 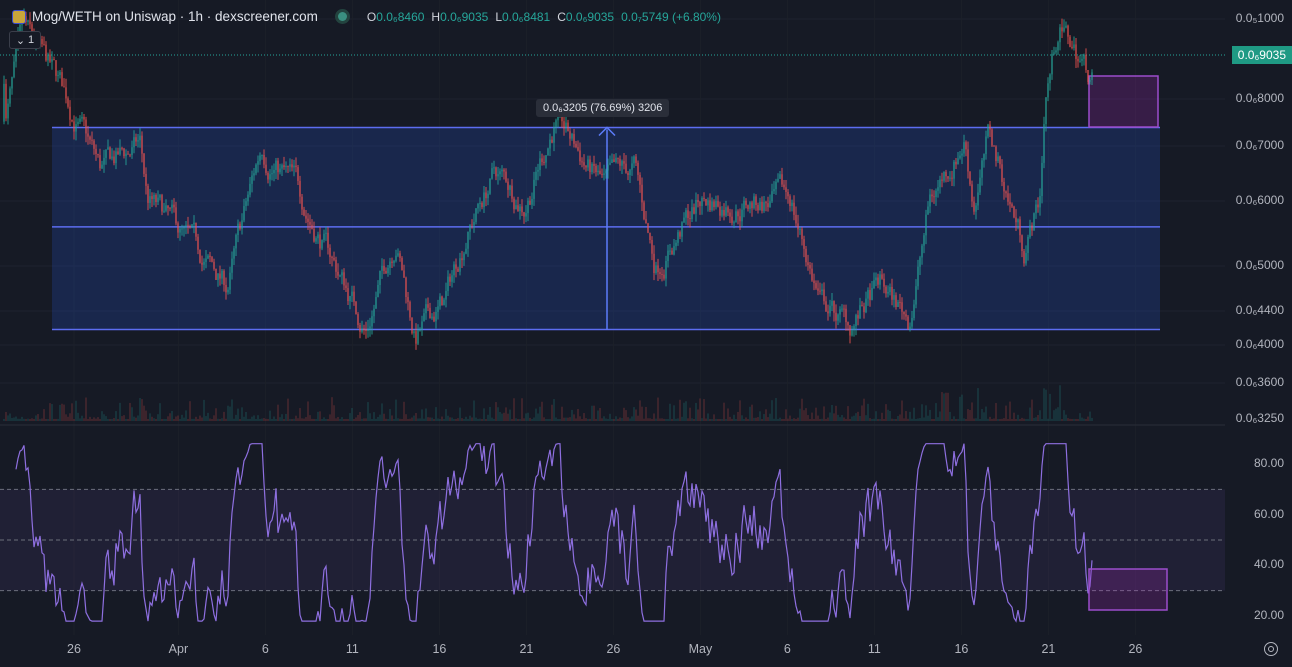 I want to click on price-axis-label: 0.0₆3250, so click(x=1259, y=418).